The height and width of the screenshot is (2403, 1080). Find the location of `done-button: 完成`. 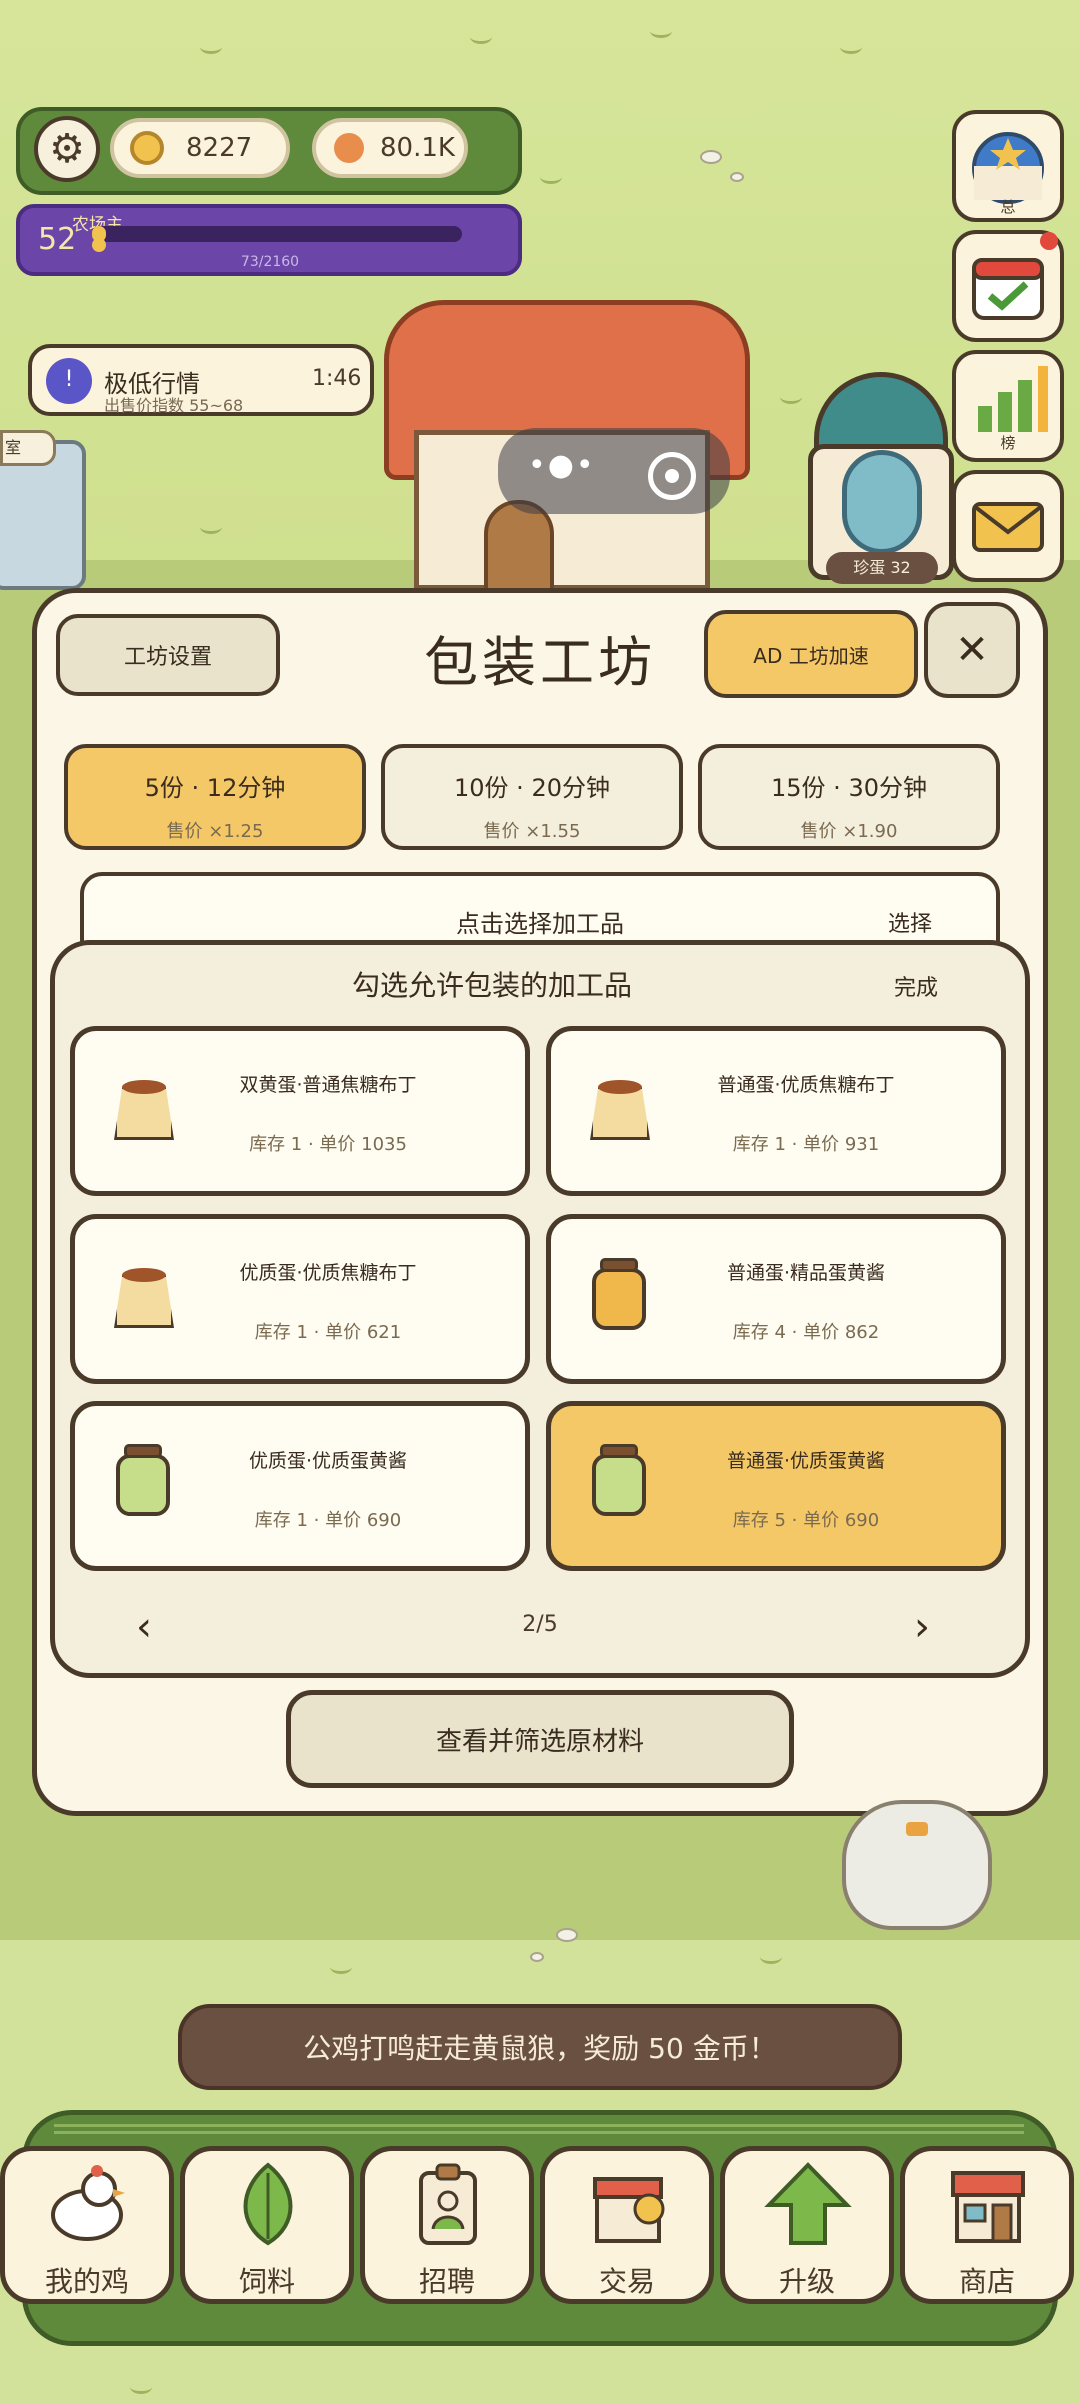

done-button: 完成 is located at coordinates (916, 986).